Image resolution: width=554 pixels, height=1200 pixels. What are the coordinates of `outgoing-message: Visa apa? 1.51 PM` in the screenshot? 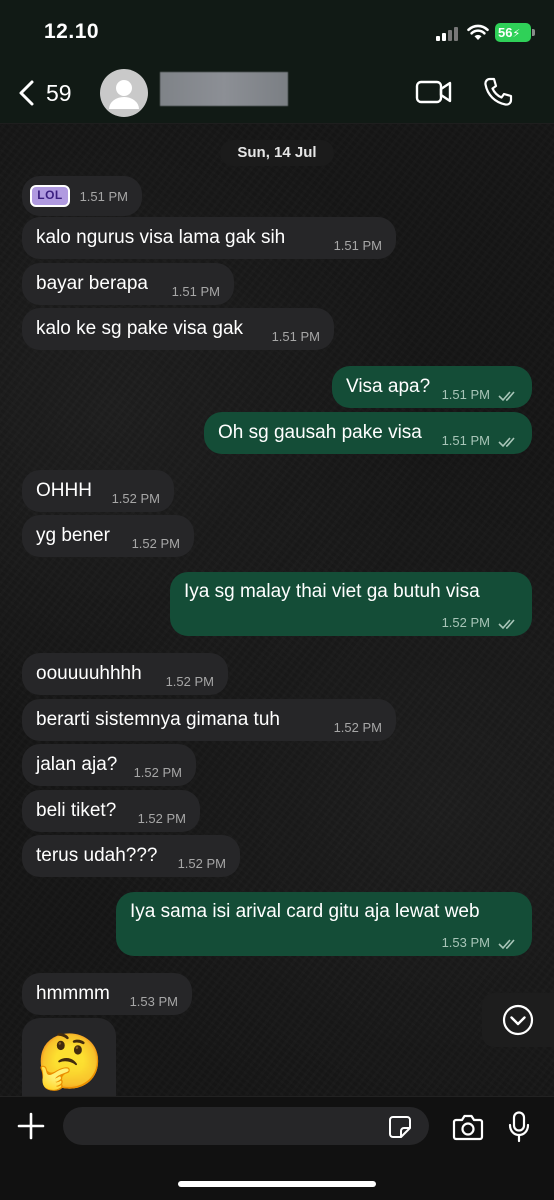 It's located at (432, 387).